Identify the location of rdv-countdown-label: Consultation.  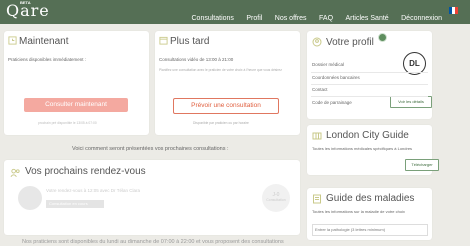
(276, 200).